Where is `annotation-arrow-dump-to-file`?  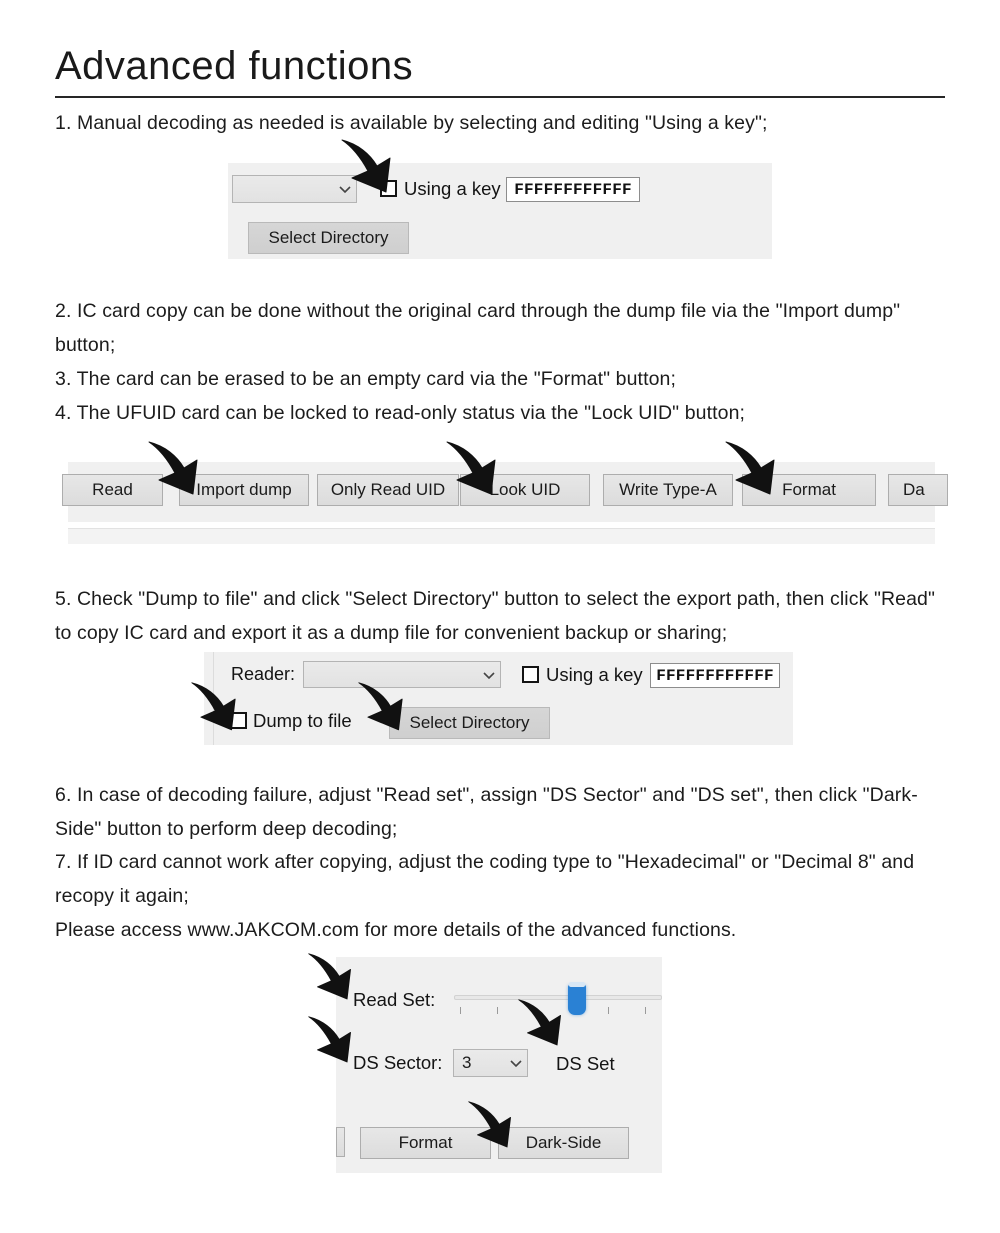
annotation-arrow-dump-to-file is located at coordinates (218, 709).